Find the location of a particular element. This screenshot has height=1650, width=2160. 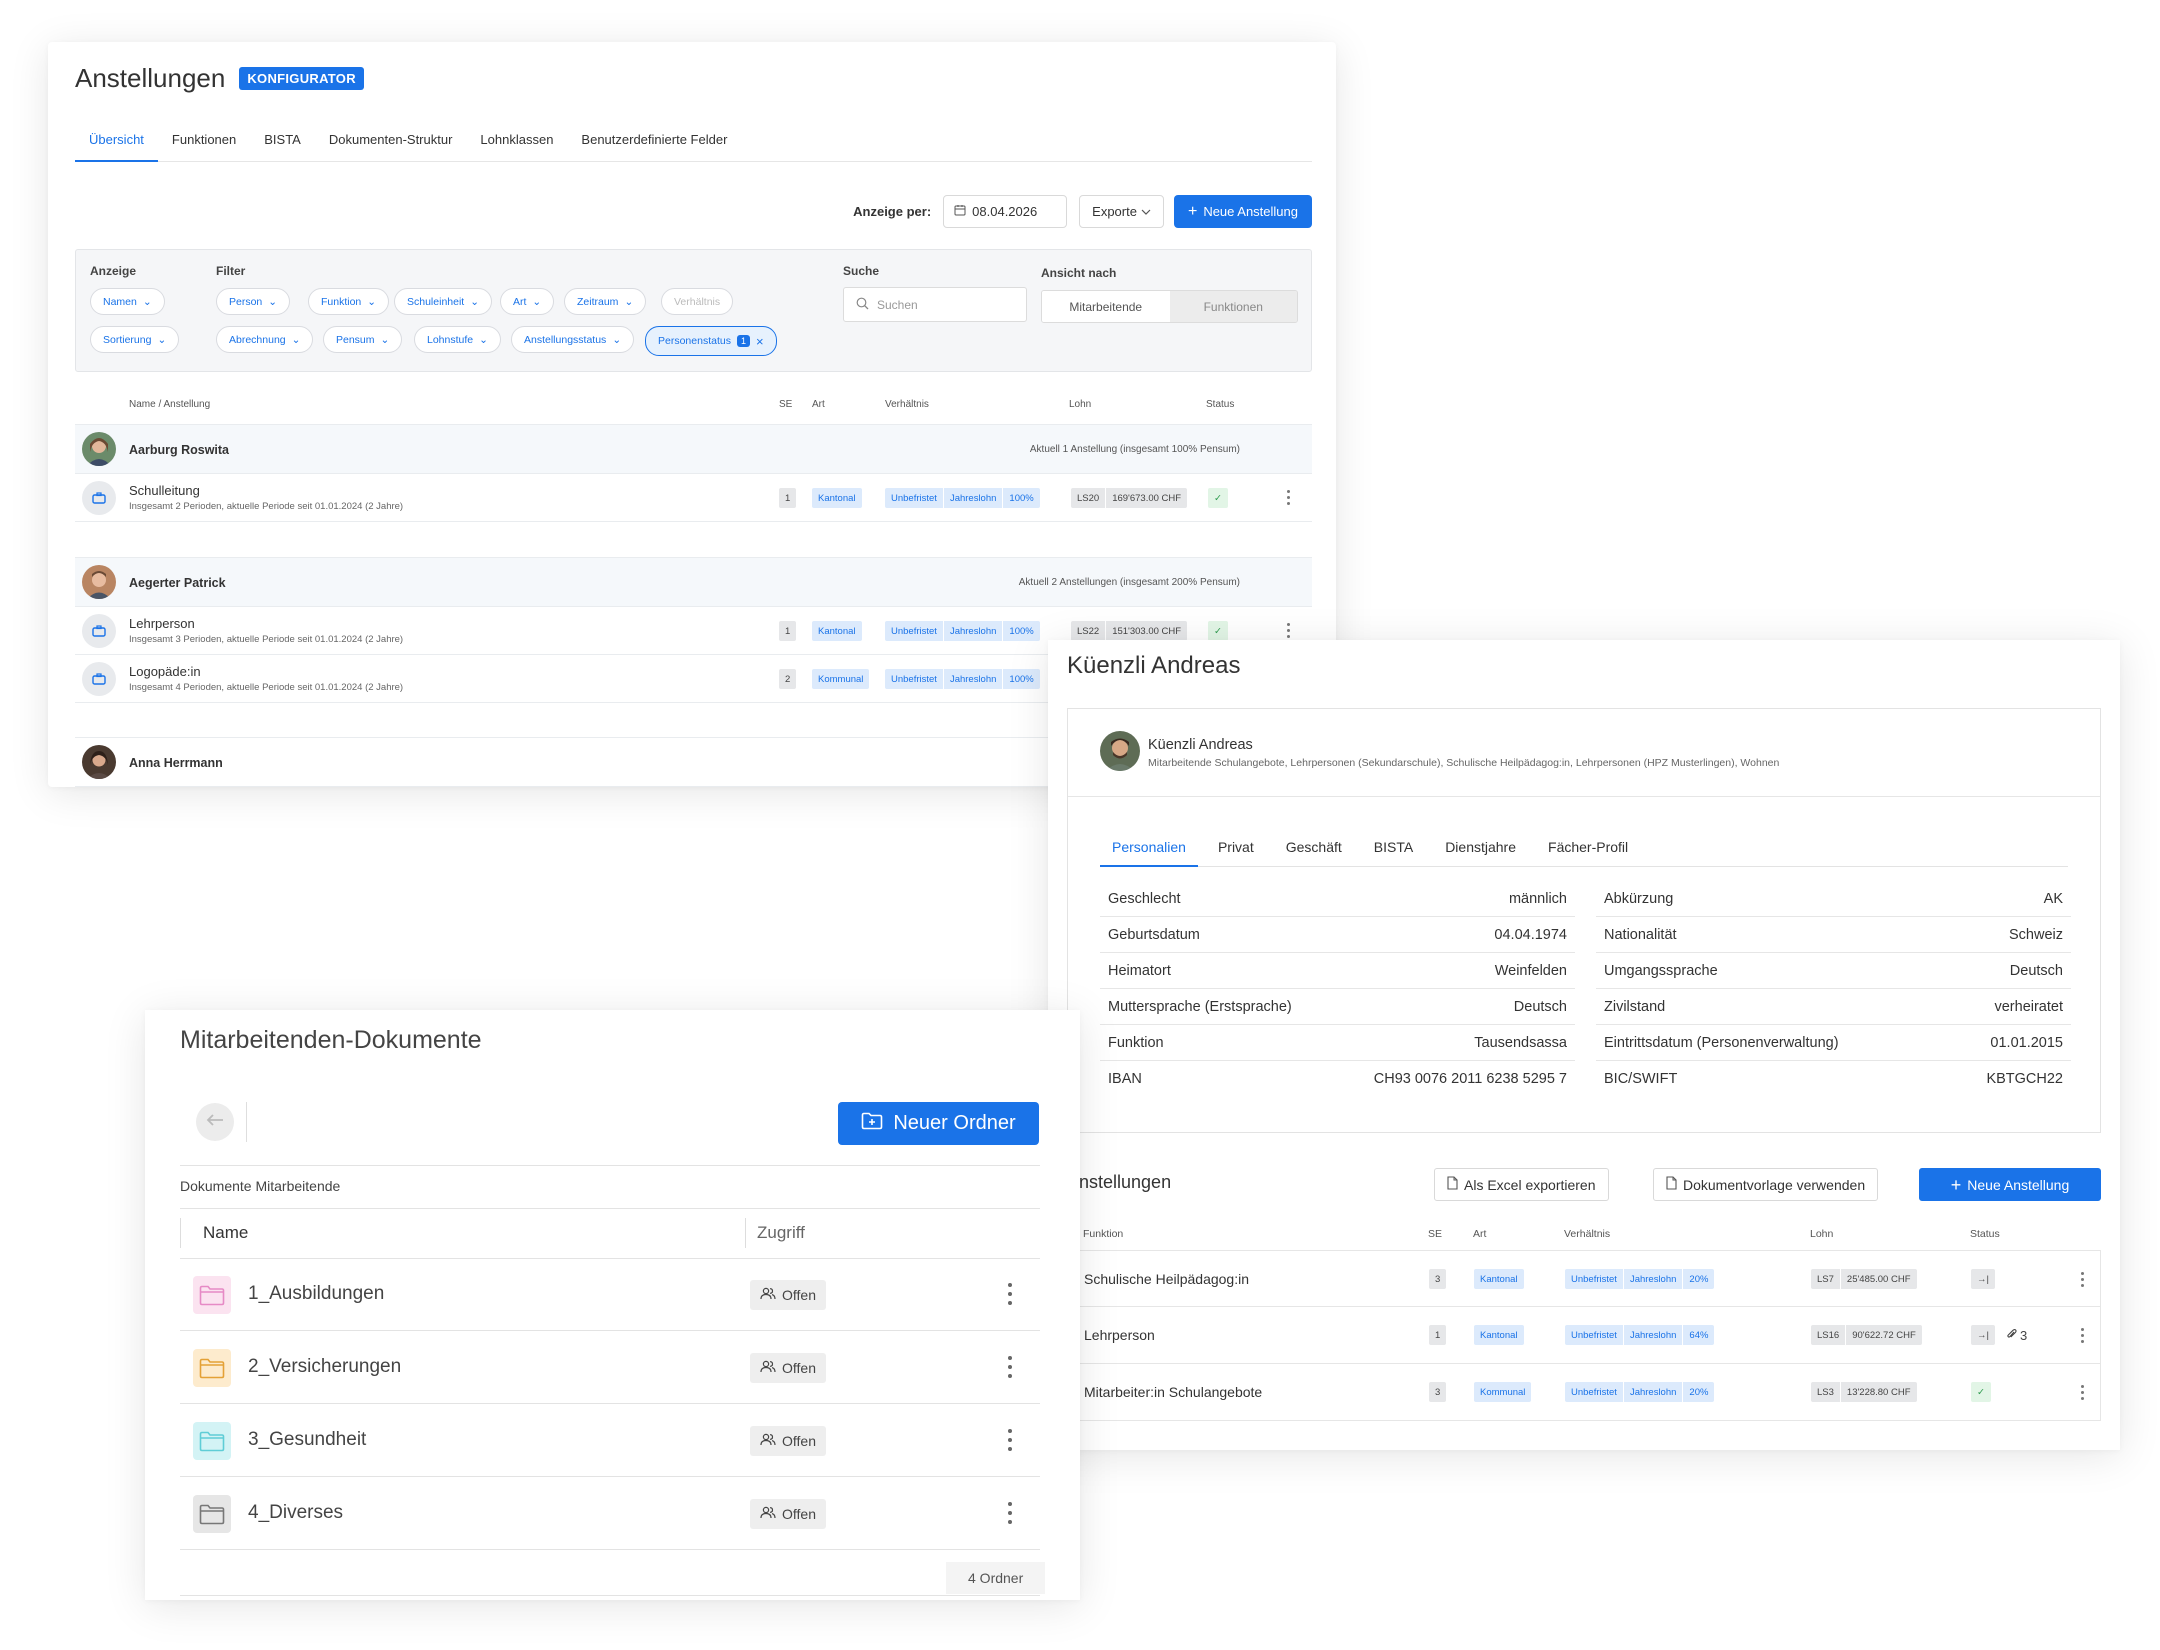

close-icon: × is located at coordinates (760, 341).